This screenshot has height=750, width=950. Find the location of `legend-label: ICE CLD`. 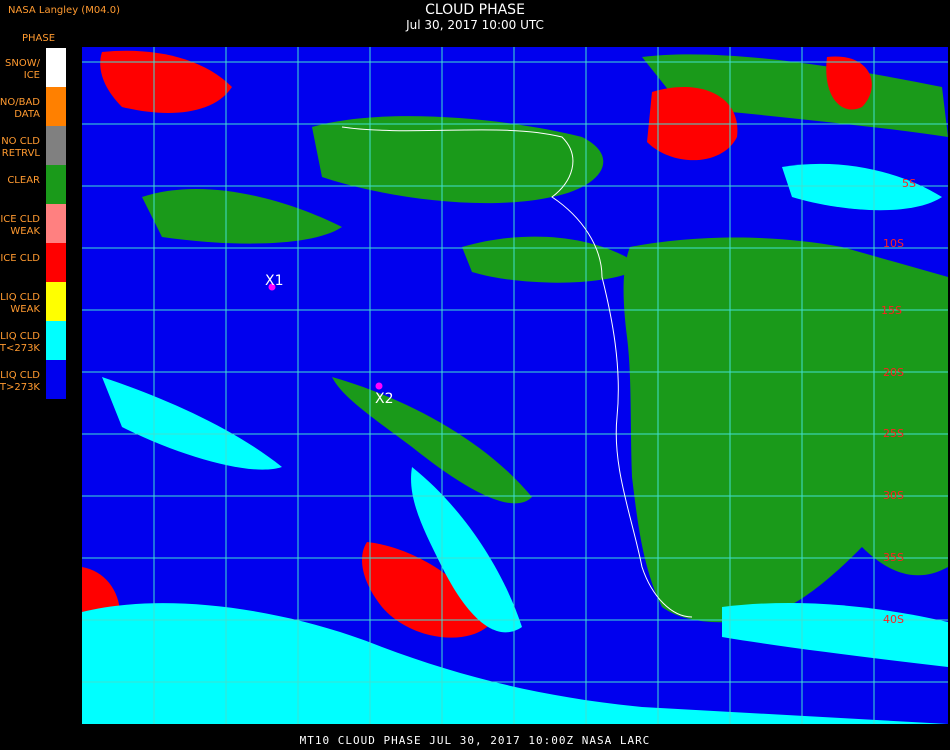

legend-label: ICE CLD is located at coordinates (20, 258).